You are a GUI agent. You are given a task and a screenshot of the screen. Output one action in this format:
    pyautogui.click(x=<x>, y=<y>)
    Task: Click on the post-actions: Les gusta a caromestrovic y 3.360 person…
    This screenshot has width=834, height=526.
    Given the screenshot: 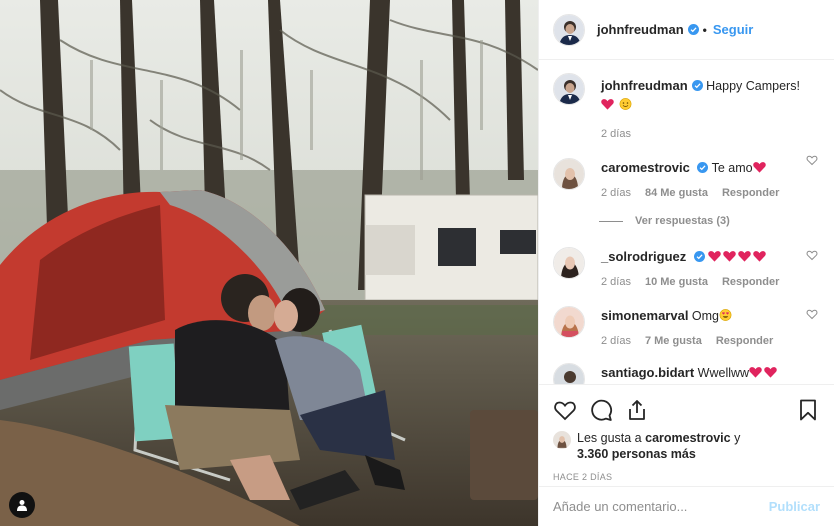 What is the action you would take?
    pyautogui.click(x=686, y=433)
    